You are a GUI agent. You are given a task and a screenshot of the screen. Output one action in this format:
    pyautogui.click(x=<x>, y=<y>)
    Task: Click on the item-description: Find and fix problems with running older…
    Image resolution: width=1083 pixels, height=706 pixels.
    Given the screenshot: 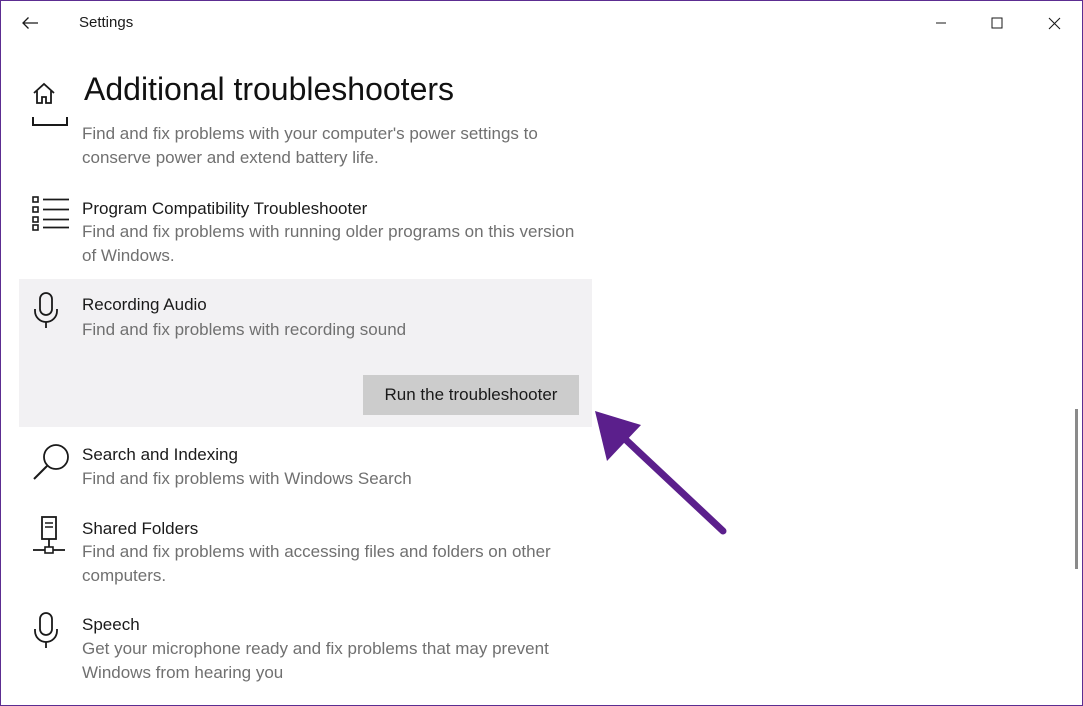 What is the action you would take?
    pyautogui.click(x=328, y=243)
    